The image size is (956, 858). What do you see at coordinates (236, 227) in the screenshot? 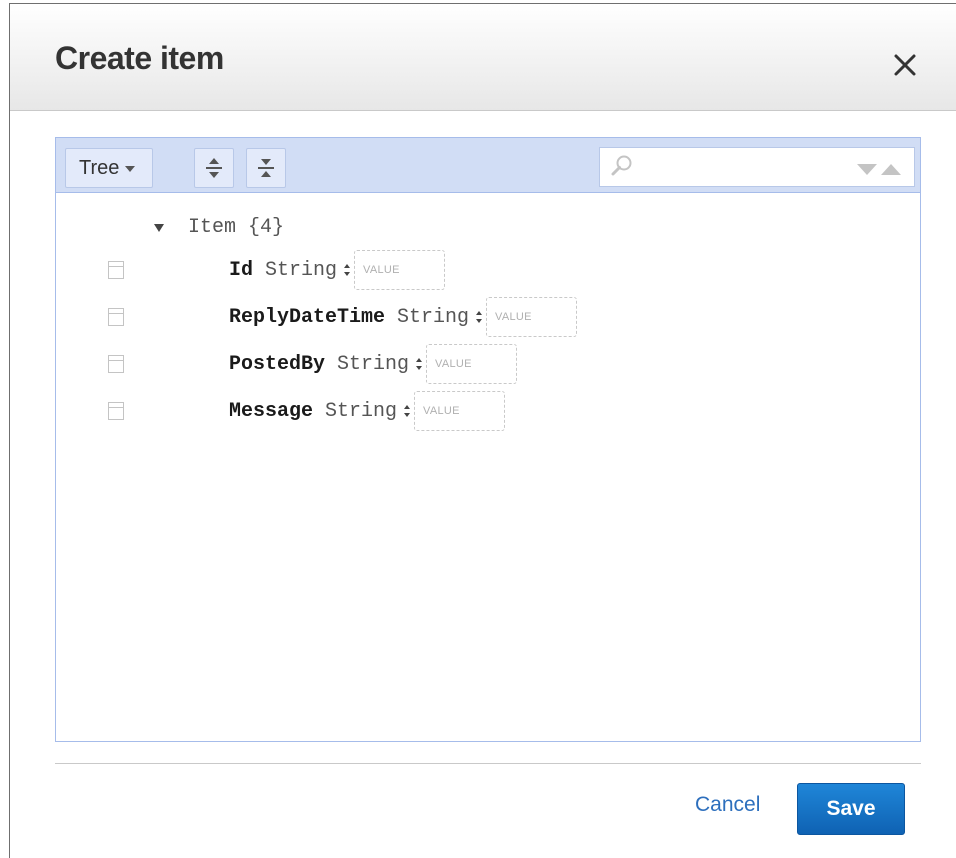
I see `tree-root-label: Item {4}` at bounding box center [236, 227].